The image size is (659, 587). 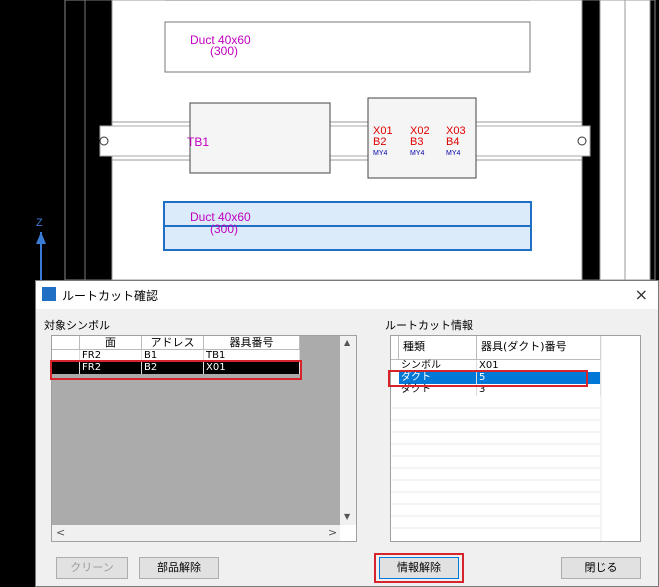 What do you see at coordinates (380, 153) in the screenshot?
I see `relay-x01-model: MY4` at bounding box center [380, 153].